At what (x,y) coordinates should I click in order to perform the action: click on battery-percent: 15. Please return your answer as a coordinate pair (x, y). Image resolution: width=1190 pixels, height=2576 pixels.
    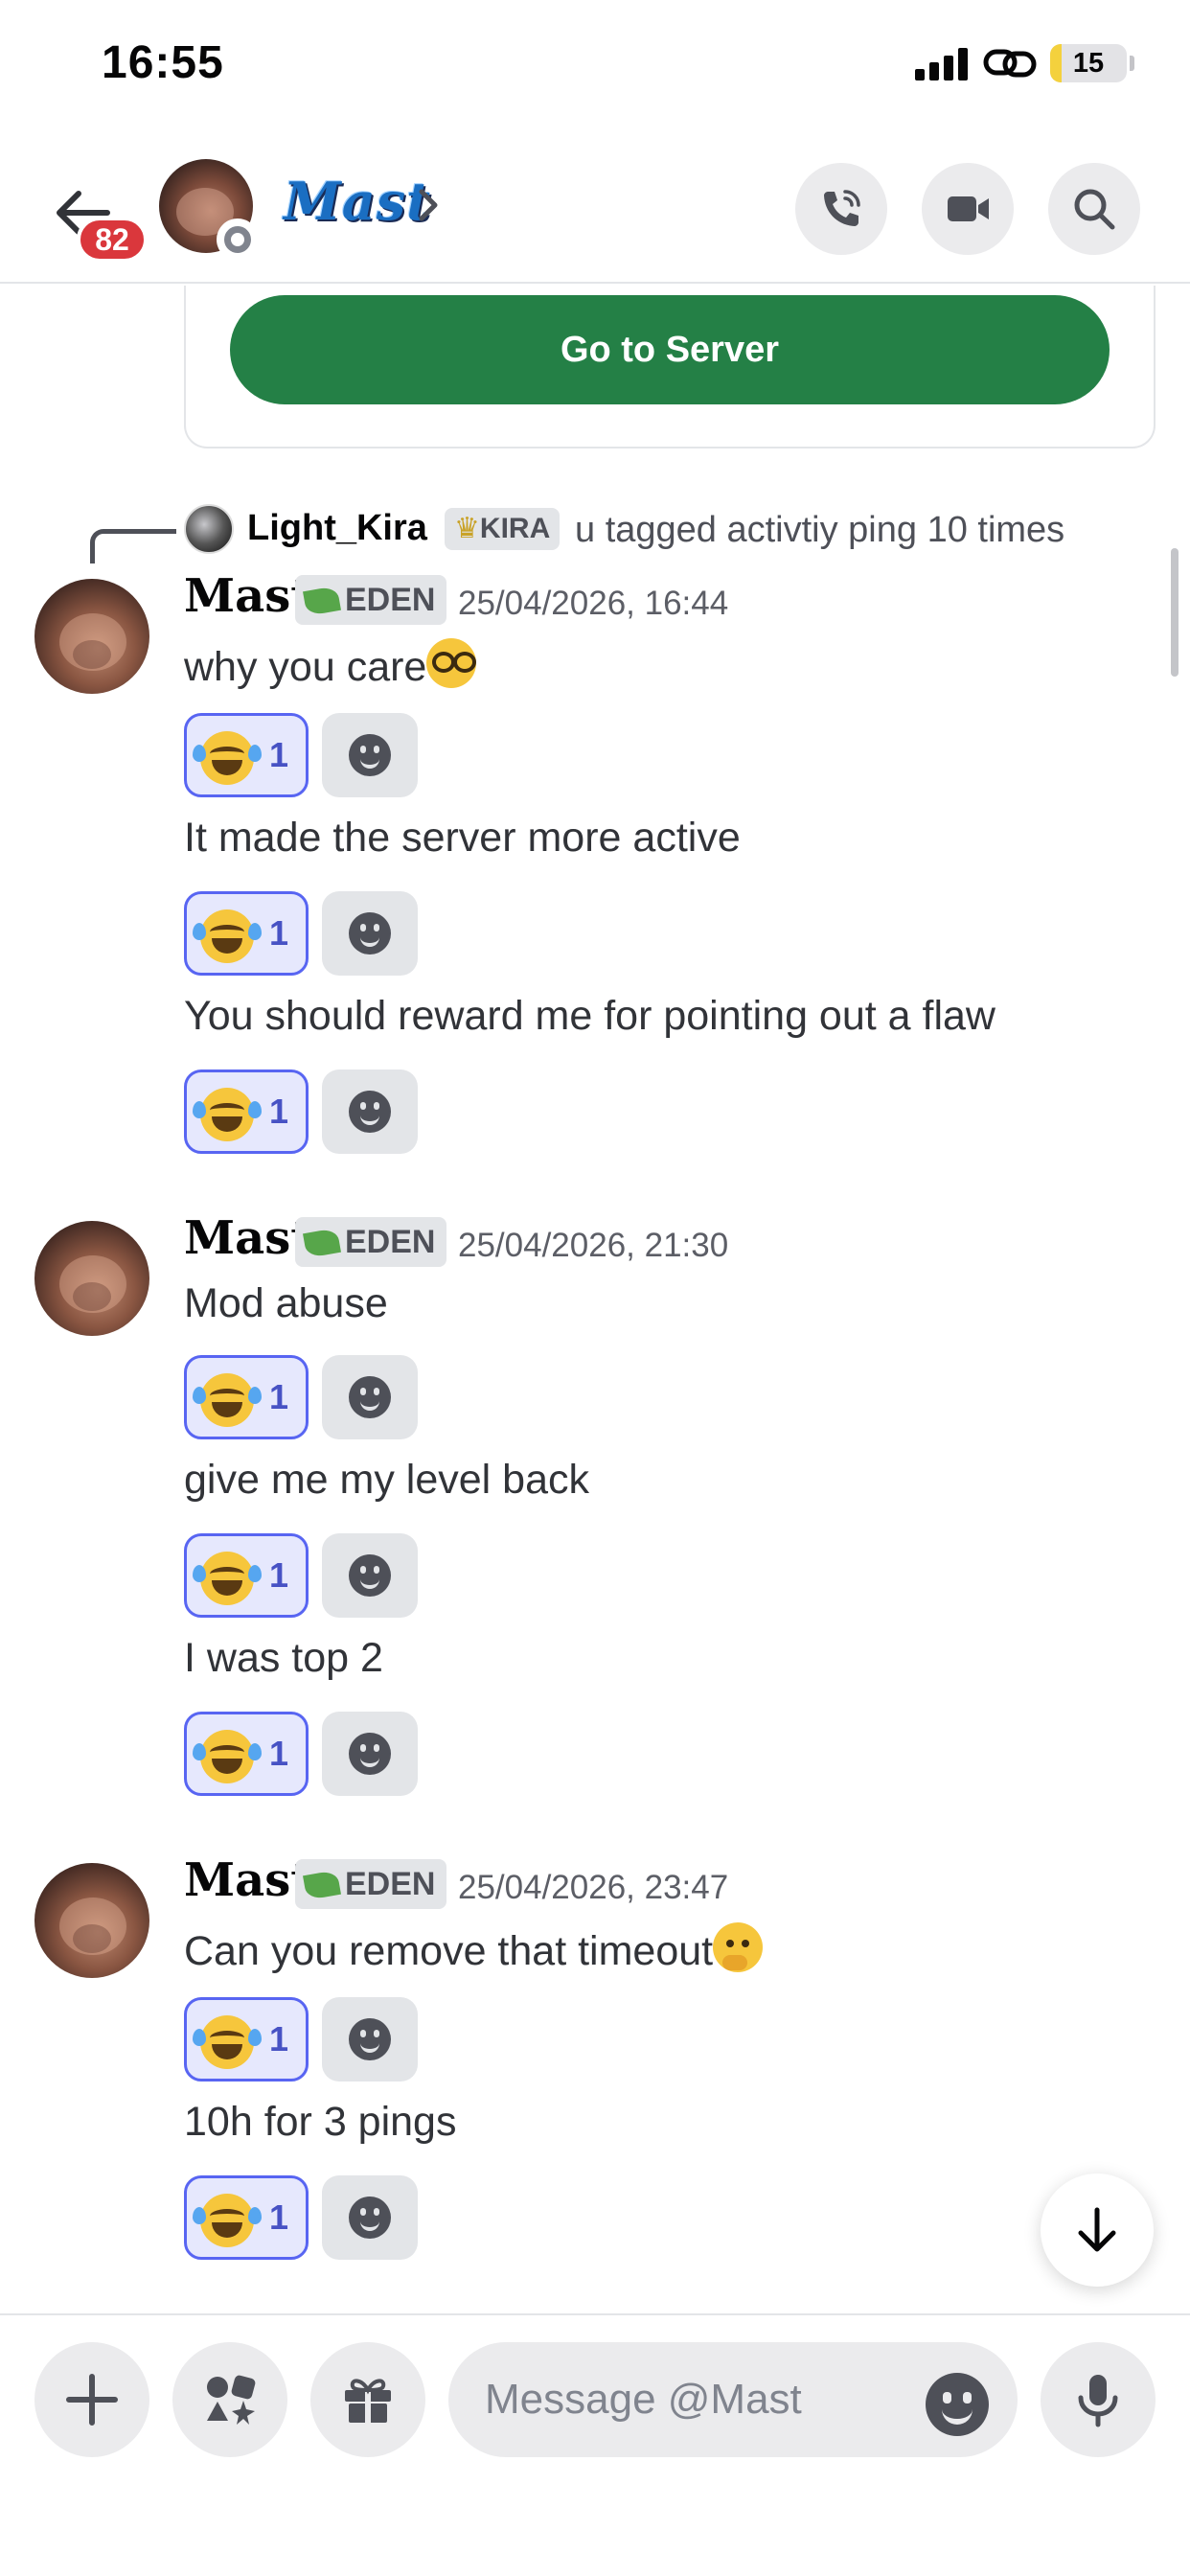
    Looking at the image, I should click on (1089, 63).